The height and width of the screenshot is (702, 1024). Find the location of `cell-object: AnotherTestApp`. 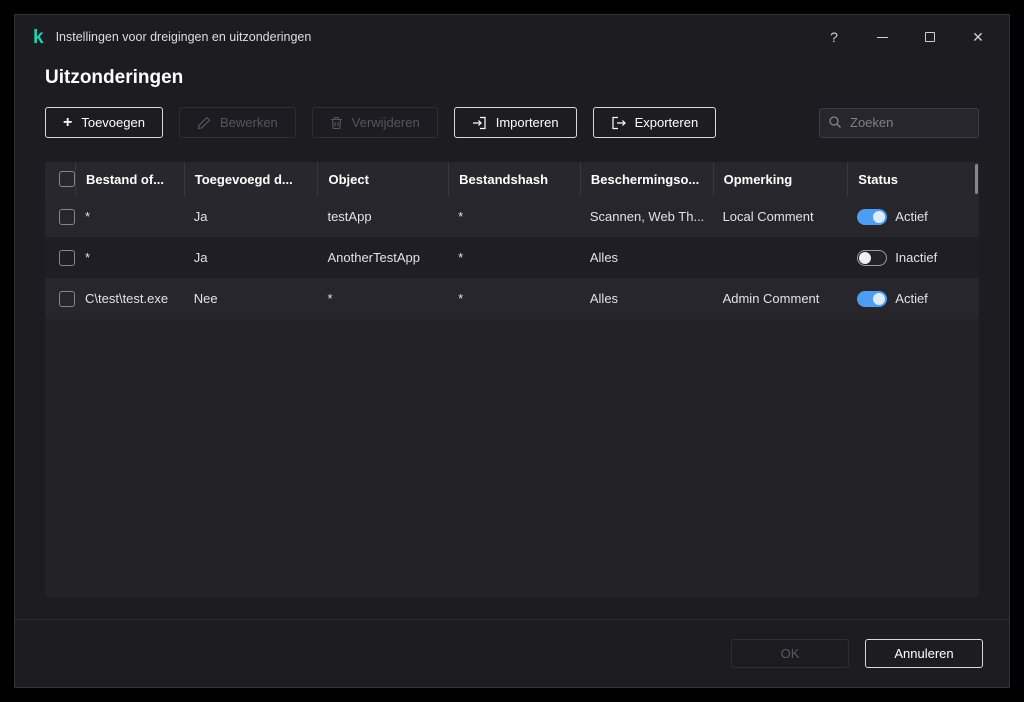

cell-object: AnotherTestApp is located at coordinates (373, 257).